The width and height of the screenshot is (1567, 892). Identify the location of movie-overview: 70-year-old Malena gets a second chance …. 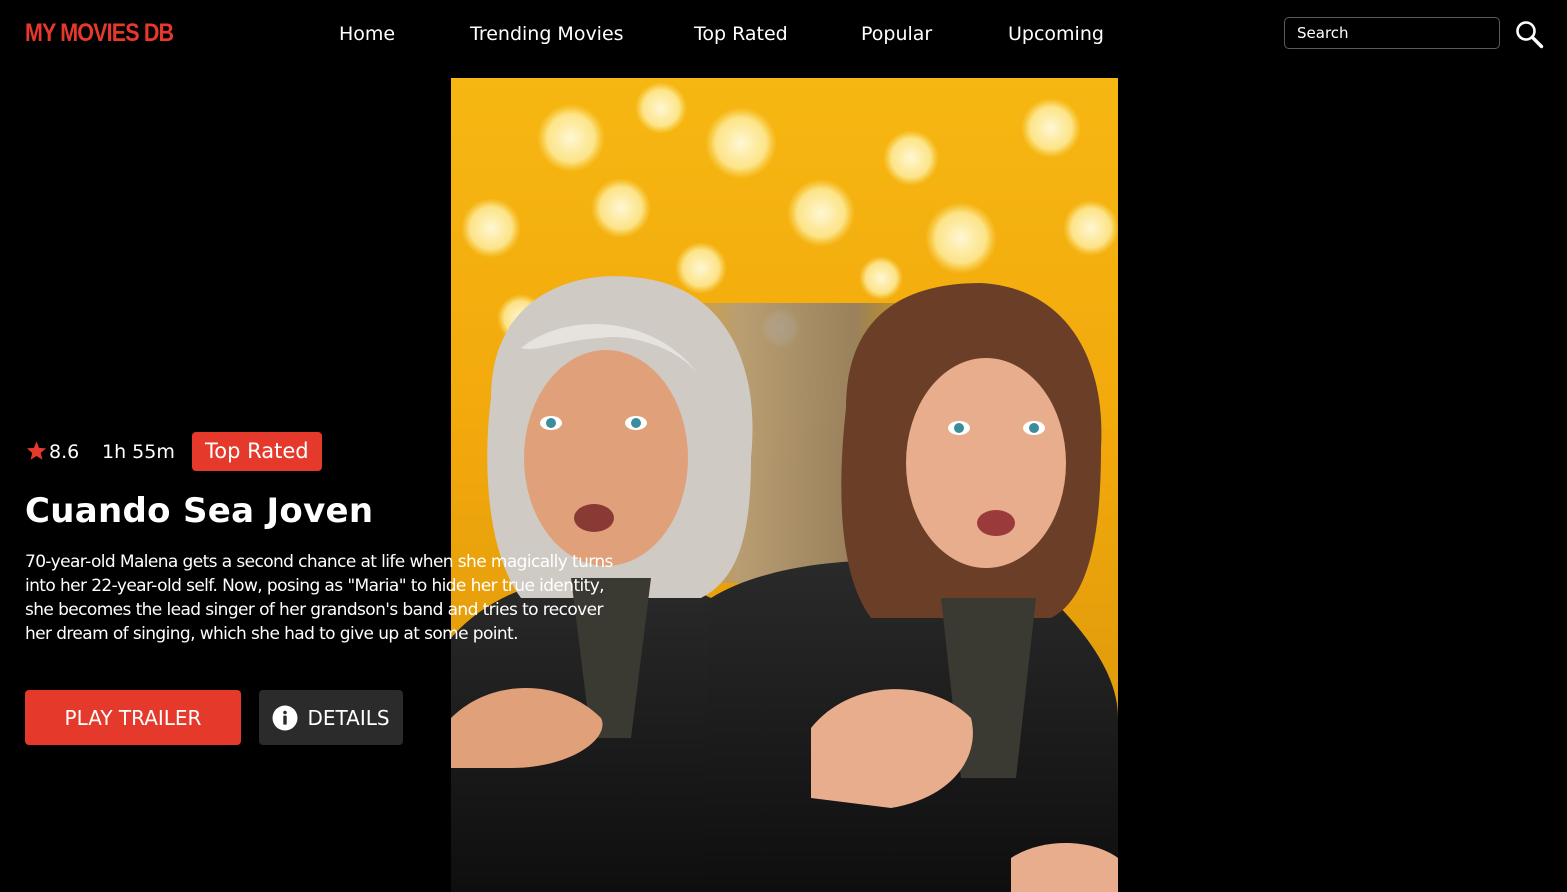
(319, 598).